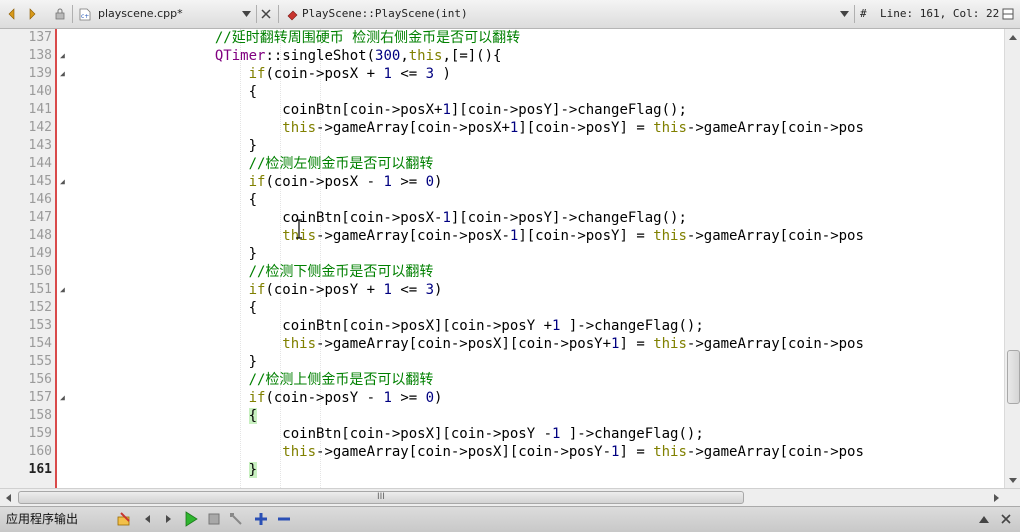  I want to click on scroll-down-arrow-icon, so click(1012, 480).